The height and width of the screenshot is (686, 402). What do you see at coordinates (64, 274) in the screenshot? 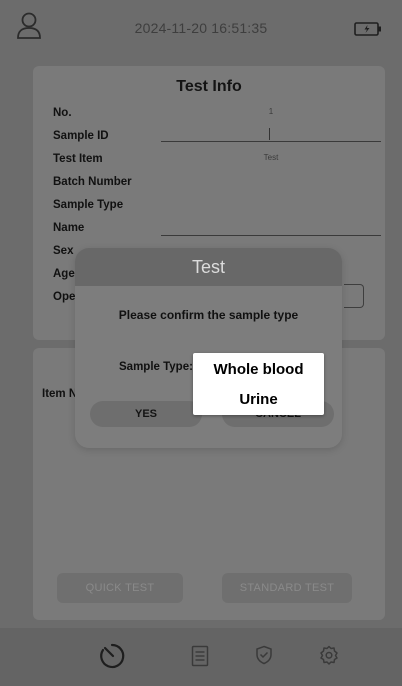
I see `field-label: Age` at bounding box center [64, 274].